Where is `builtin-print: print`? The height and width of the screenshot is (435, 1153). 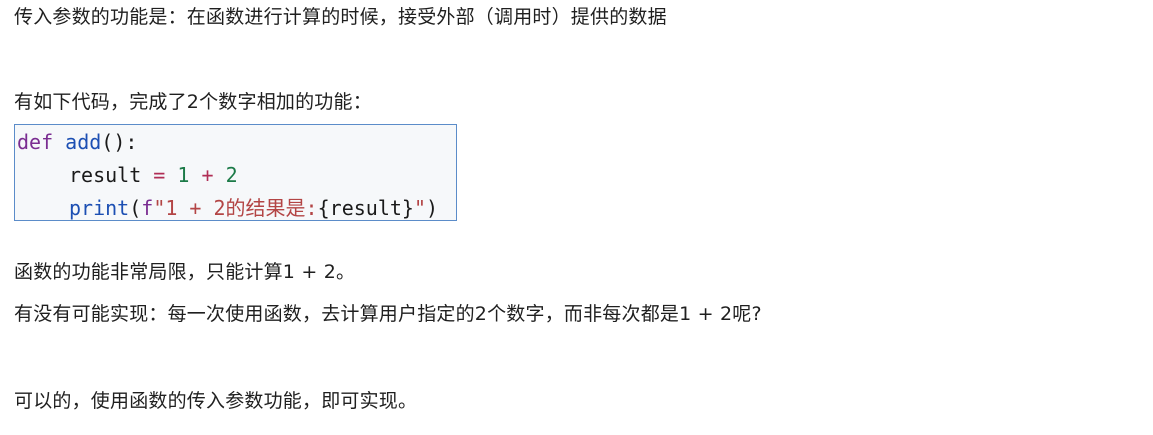 builtin-print: print is located at coordinates (99, 208).